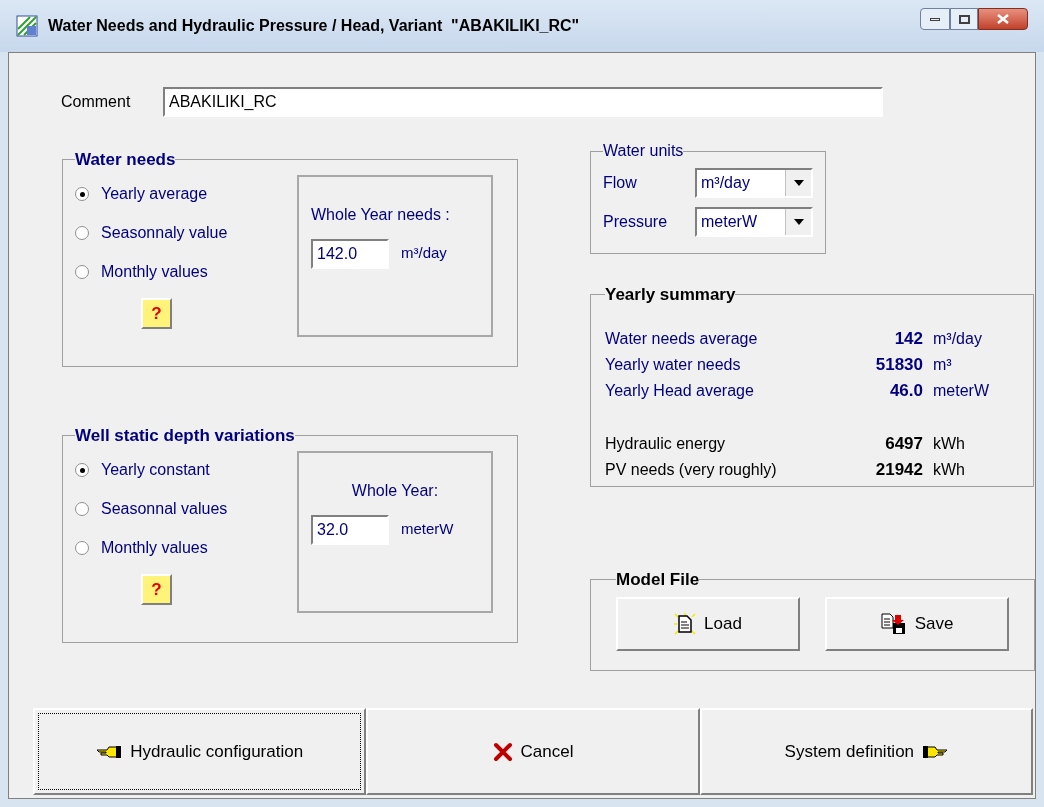 This screenshot has width=1044, height=807. I want to click on cross-icon, so click(502, 751).